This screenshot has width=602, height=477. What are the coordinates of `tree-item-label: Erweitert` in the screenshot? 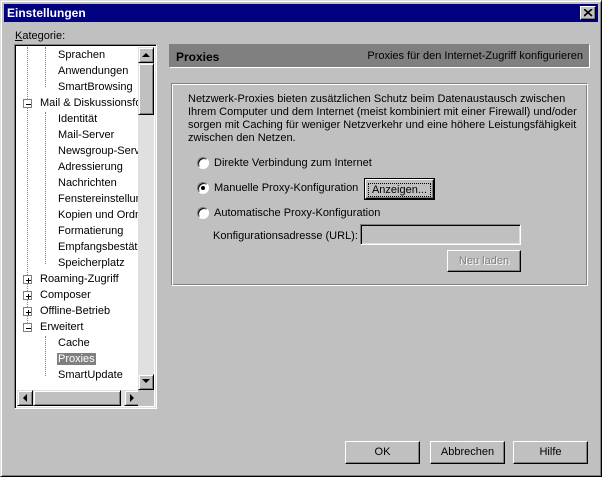 It's located at (62, 327).